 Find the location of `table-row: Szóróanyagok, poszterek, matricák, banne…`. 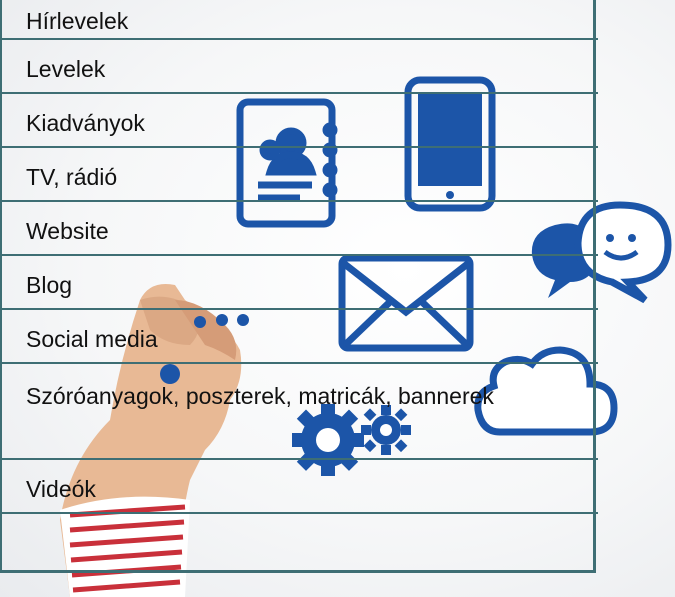

table-row: Szóróanyagok, poszterek, matricák, banne… is located at coordinates (300, 412).